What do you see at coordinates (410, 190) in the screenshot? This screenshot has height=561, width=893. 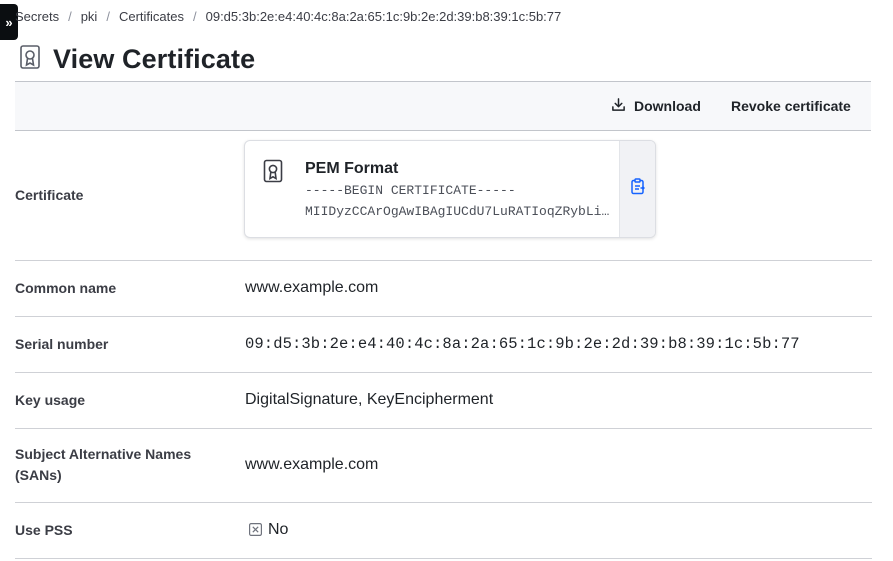 I see `pem-begin-line: -----BEGIN CERTIFICATE-----` at bounding box center [410, 190].